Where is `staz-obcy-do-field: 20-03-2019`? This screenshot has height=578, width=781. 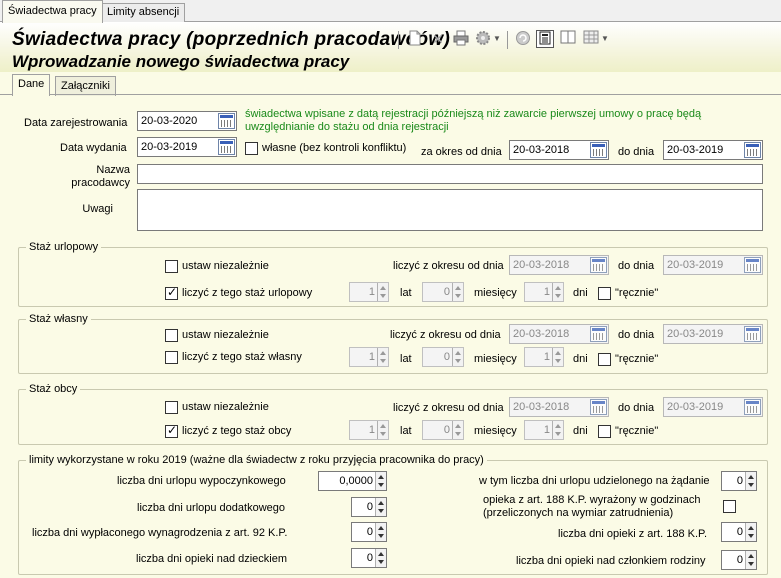
staz-obcy-do-field: 20-03-2019 is located at coordinates (713, 407).